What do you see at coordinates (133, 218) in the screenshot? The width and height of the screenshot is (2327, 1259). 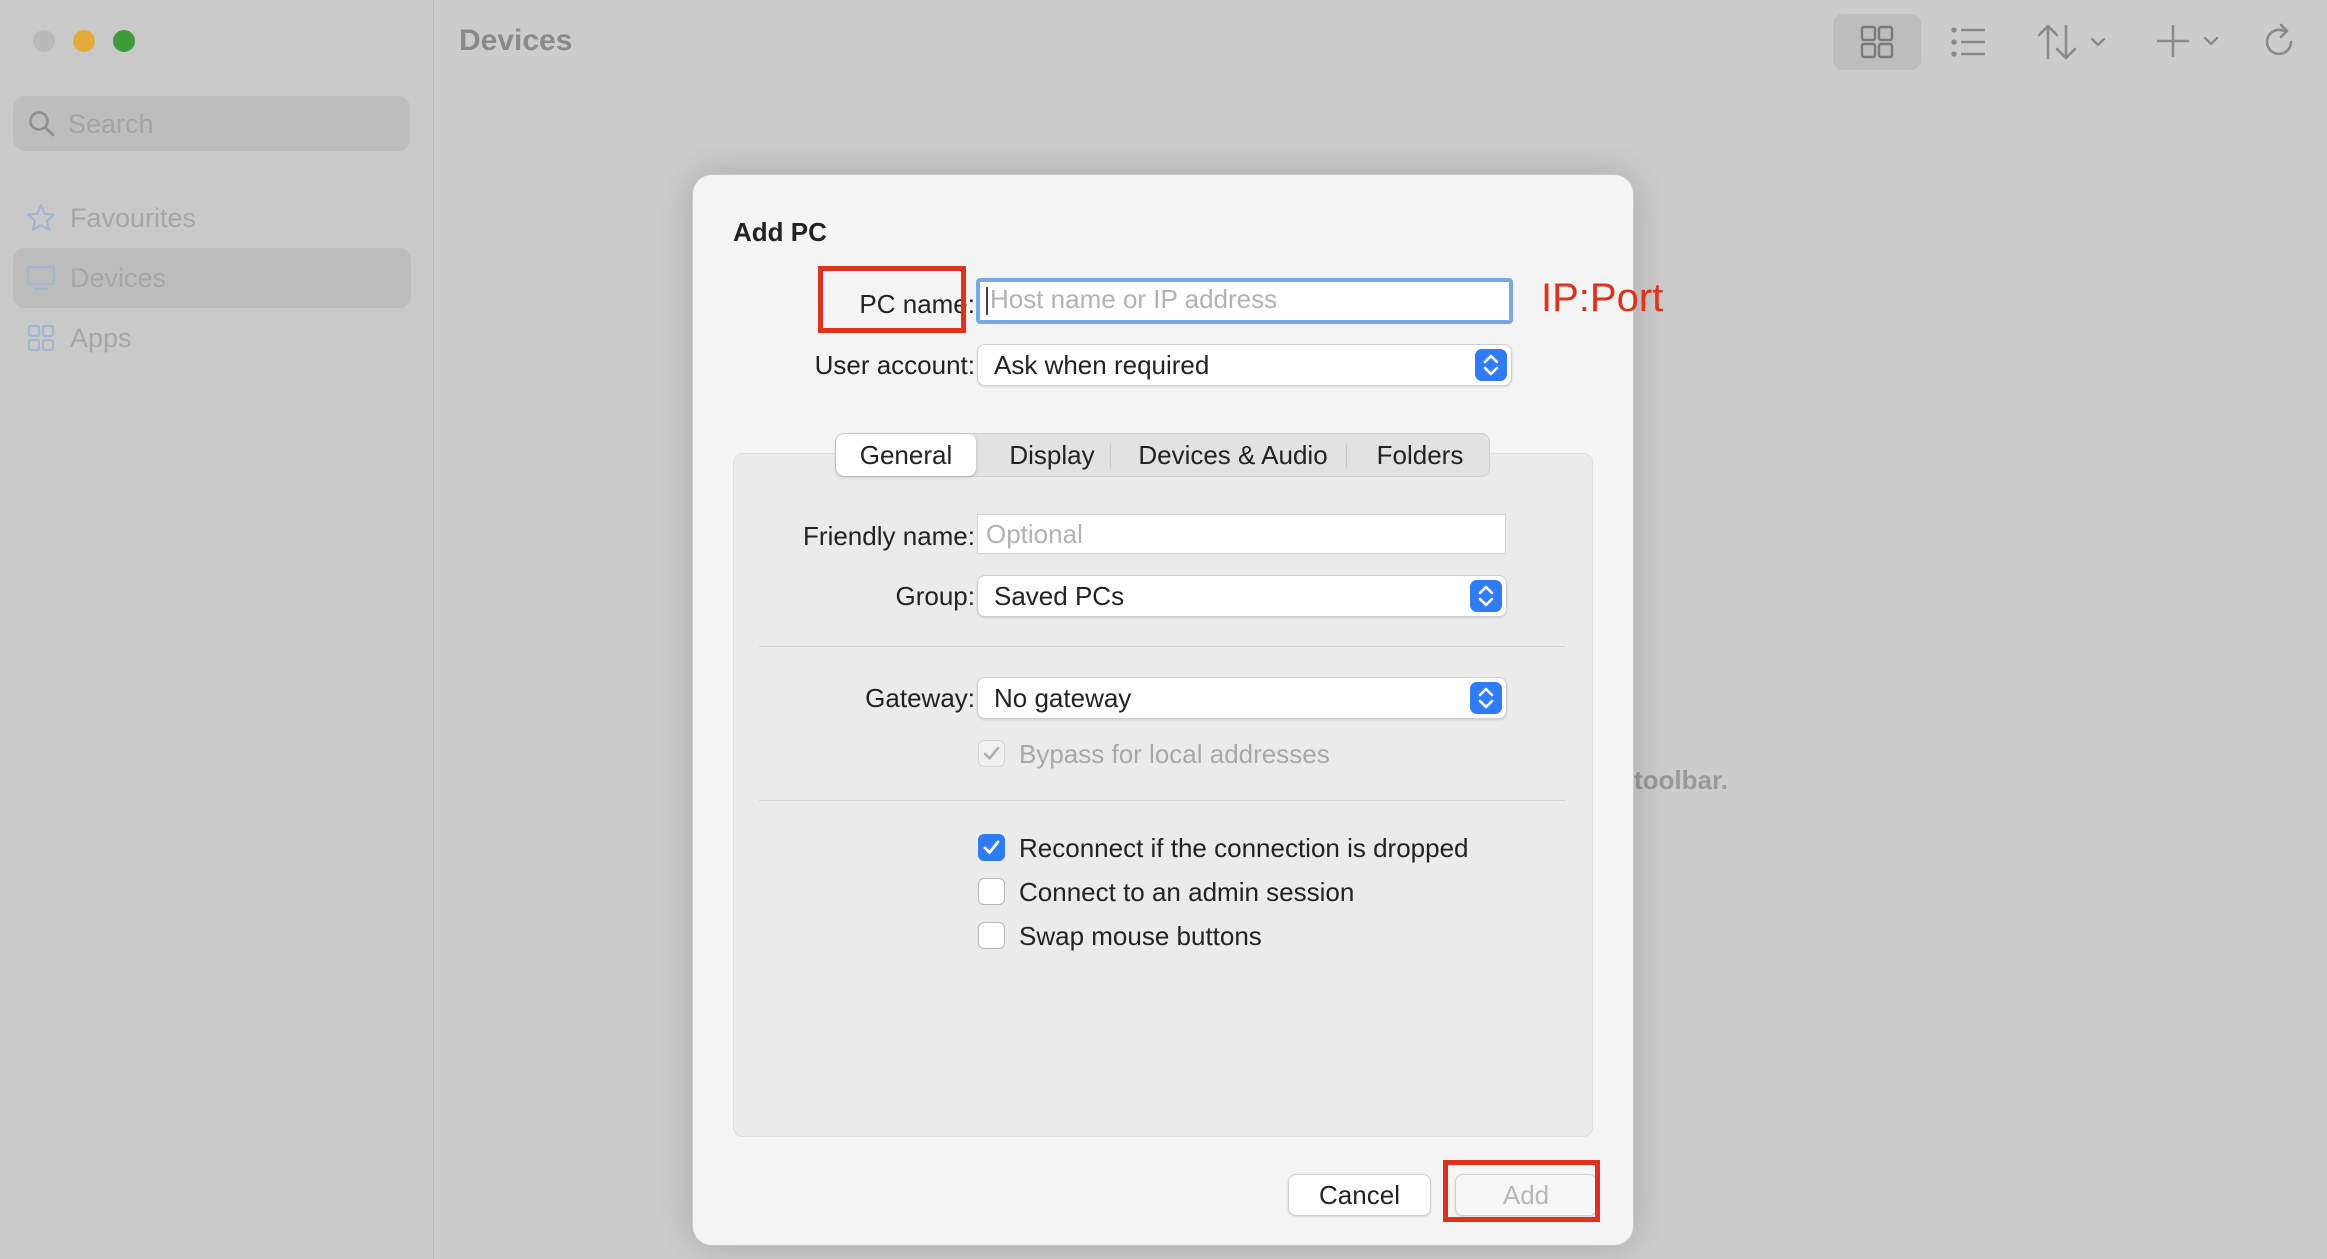 I see `sidebar-item-label: Favourites` at bounding box center [133, 218].